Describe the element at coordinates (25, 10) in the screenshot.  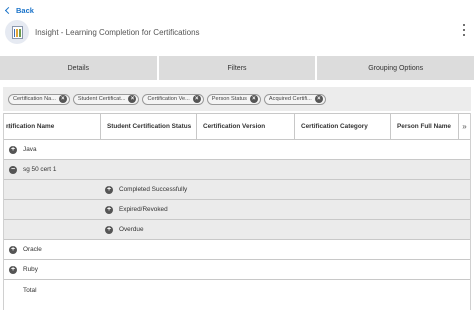
I see `back-label: Back` at that location.